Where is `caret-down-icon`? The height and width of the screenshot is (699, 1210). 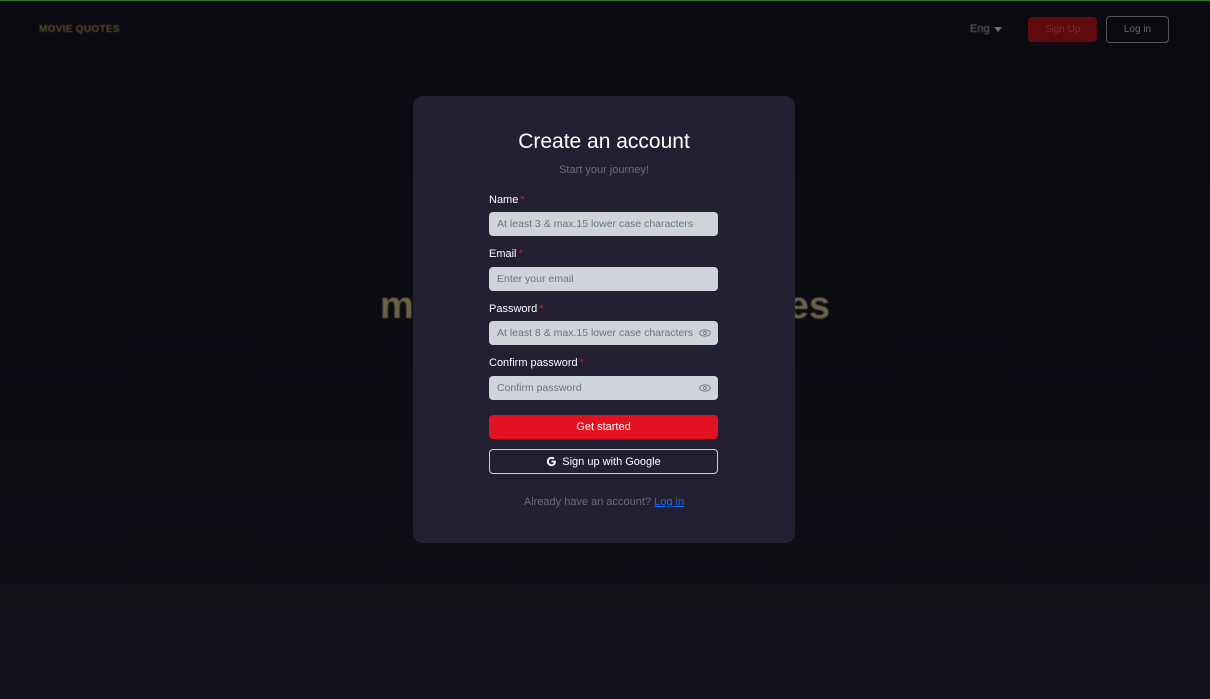 caret-down-icon is located at coordinates (998, 29).